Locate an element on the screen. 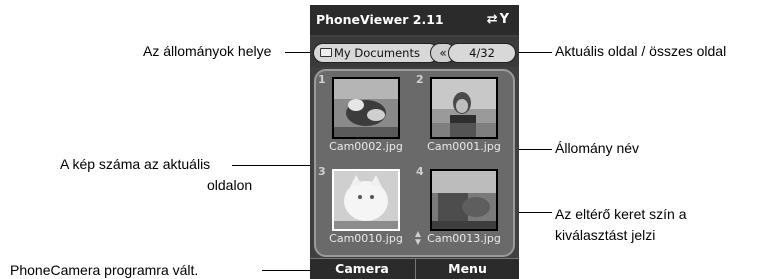  page-indicator: 4/32 is located at coordinates (482, 53).